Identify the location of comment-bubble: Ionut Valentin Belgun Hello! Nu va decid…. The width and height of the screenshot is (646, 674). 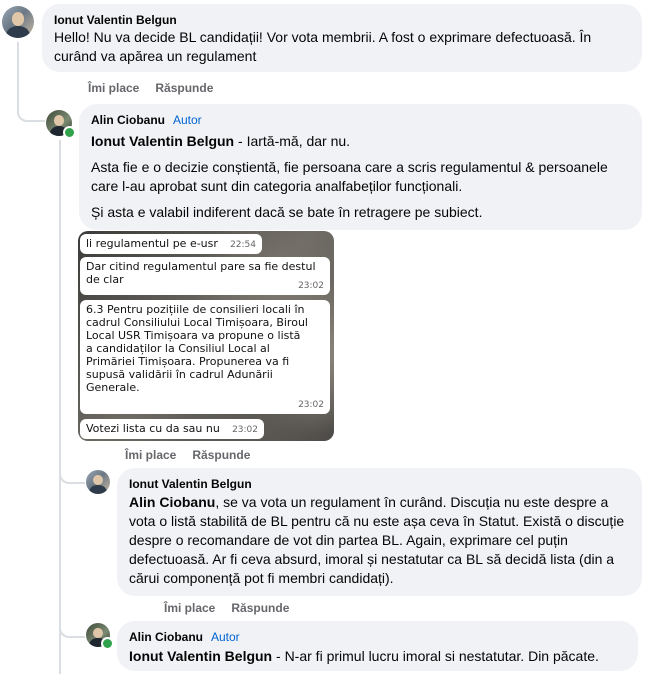
(342, 38).